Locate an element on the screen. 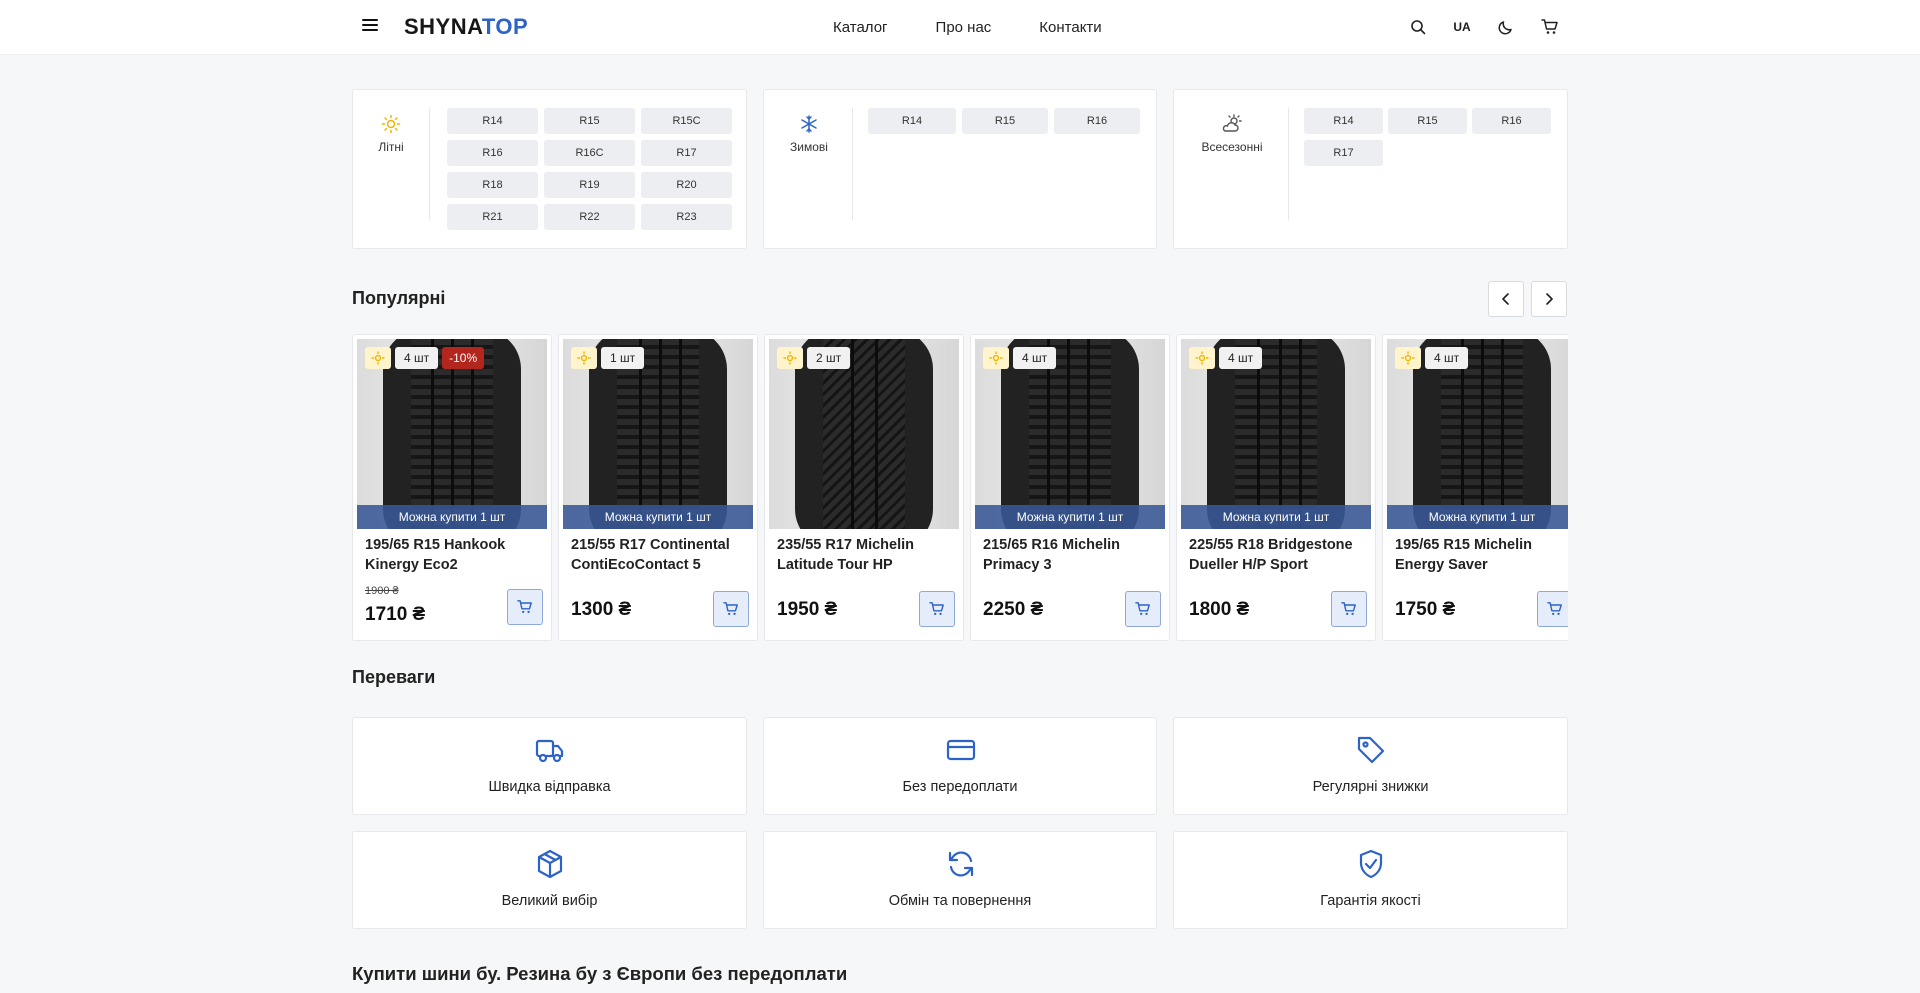 This screenshot has width=1920, height=993. advantage-label: Швидка відправка is located at coordinates (549, 787).